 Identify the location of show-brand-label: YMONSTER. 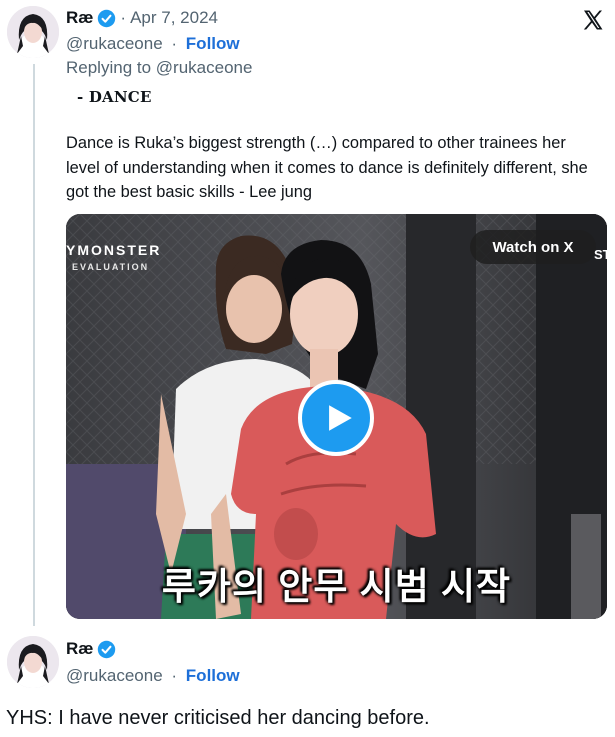
(114, 250).